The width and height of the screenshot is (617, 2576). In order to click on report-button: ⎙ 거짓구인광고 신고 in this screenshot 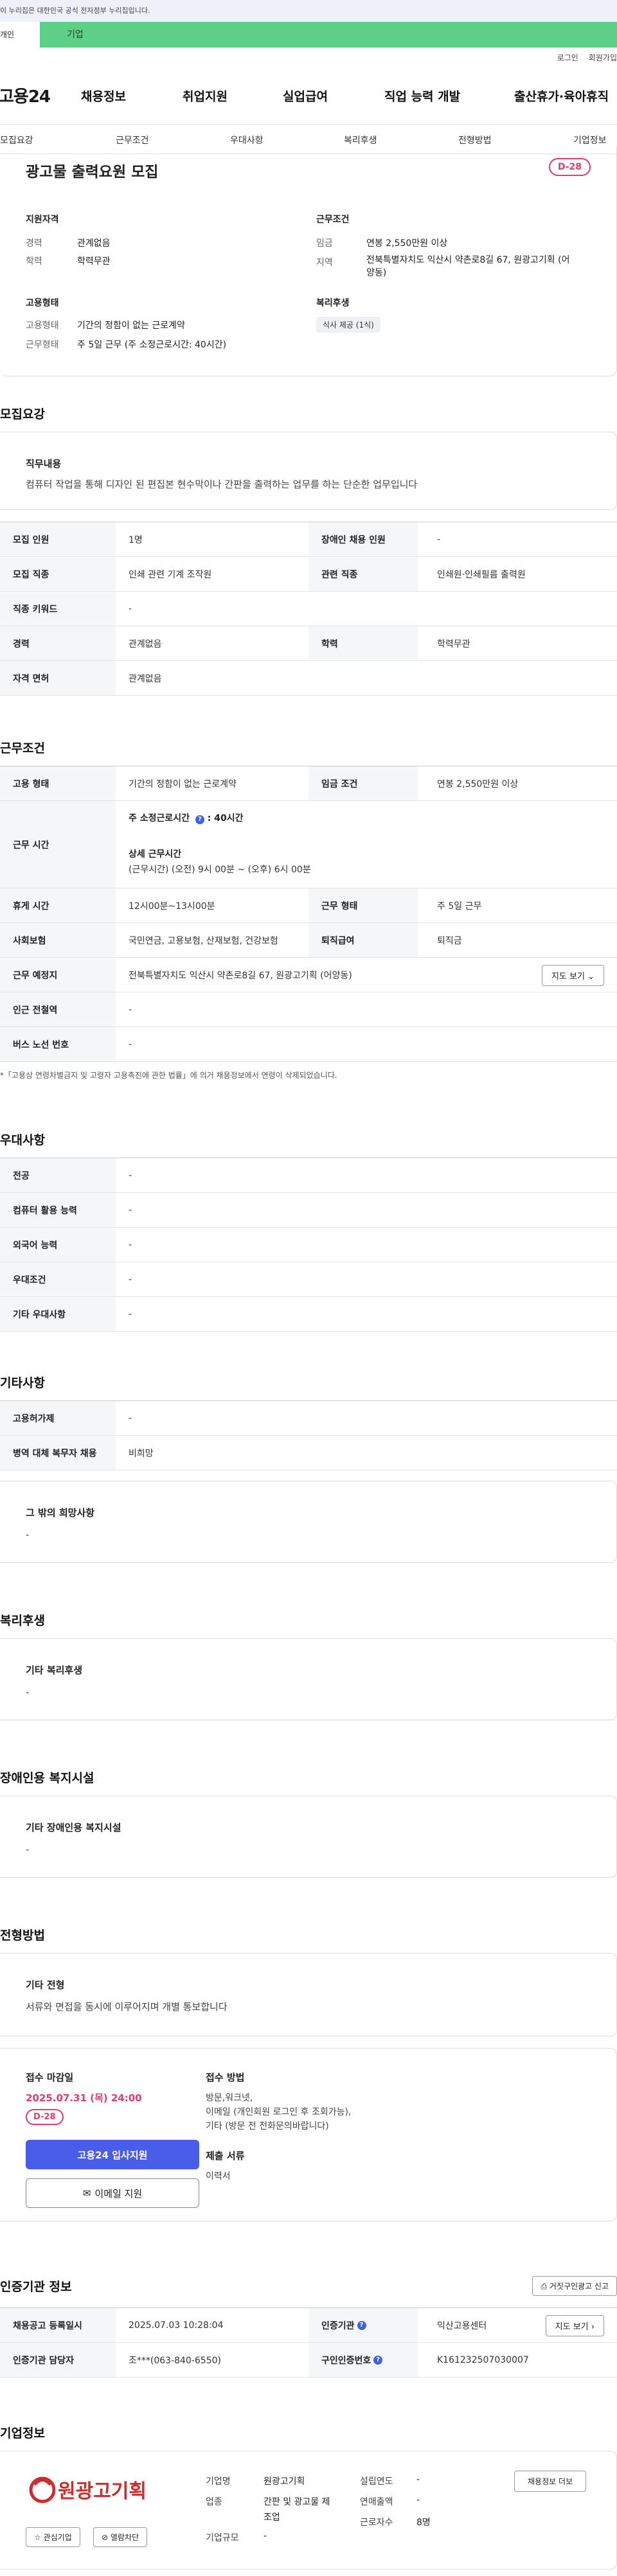, I will do `click(574, 2286)`.